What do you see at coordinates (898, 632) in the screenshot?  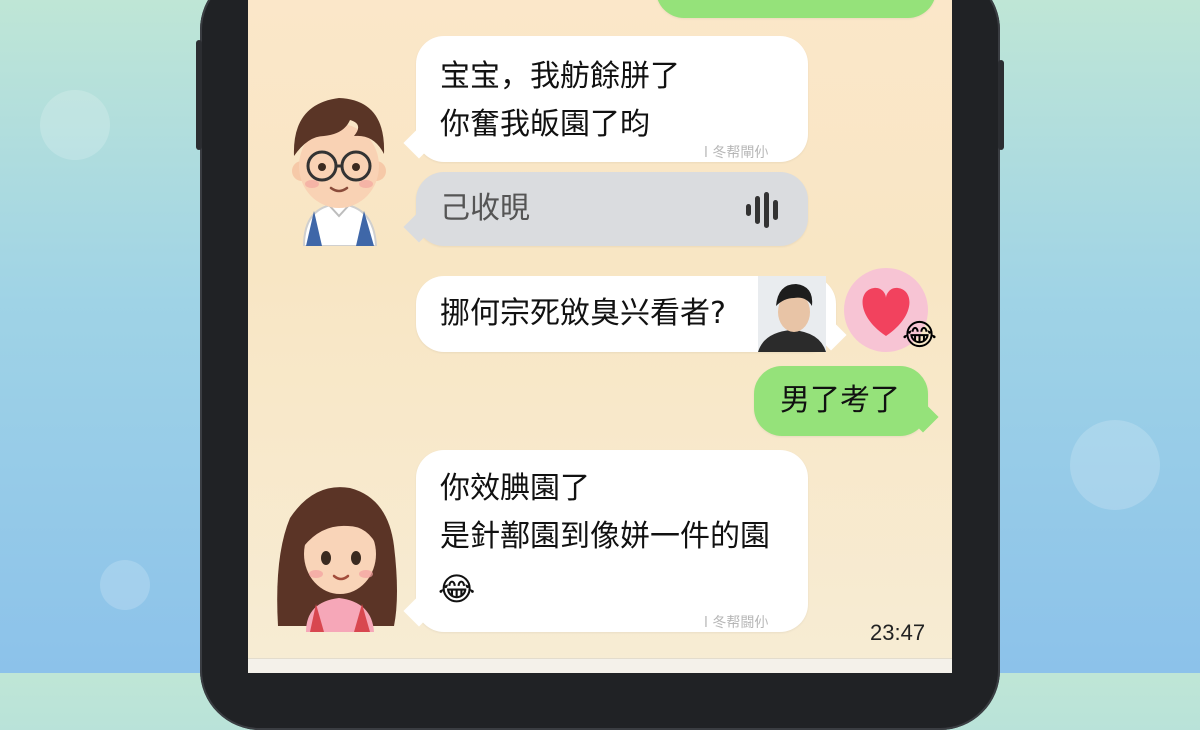 I see `message-timestamp: 23:47` at bounding box center [898, 632].